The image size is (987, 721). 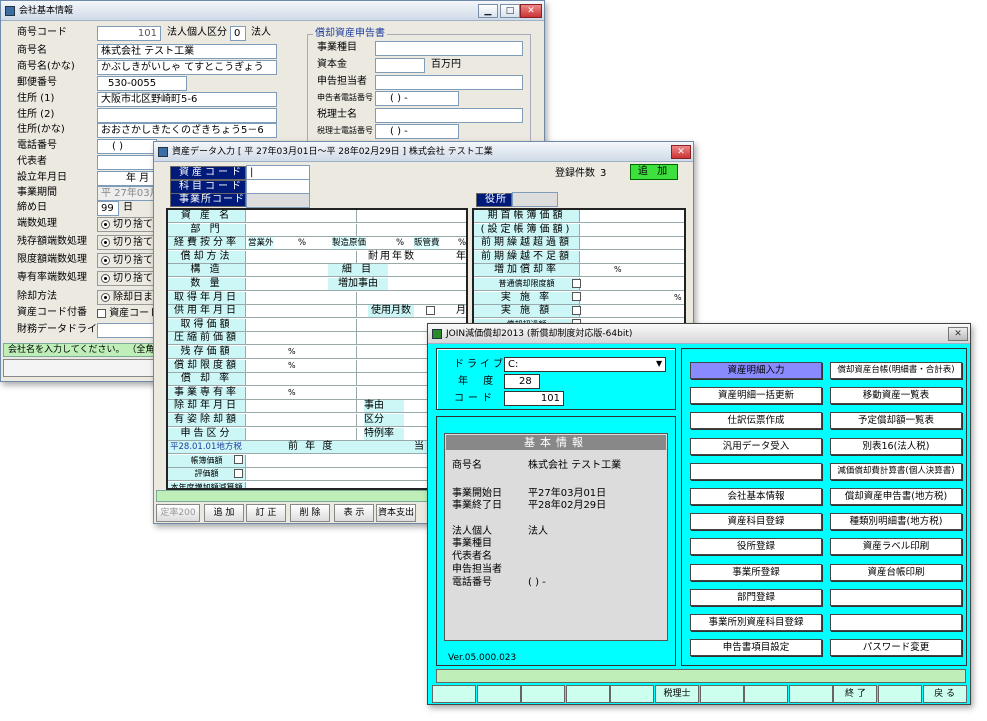 I want to click on account-code-input, so click(x=278, y=186).